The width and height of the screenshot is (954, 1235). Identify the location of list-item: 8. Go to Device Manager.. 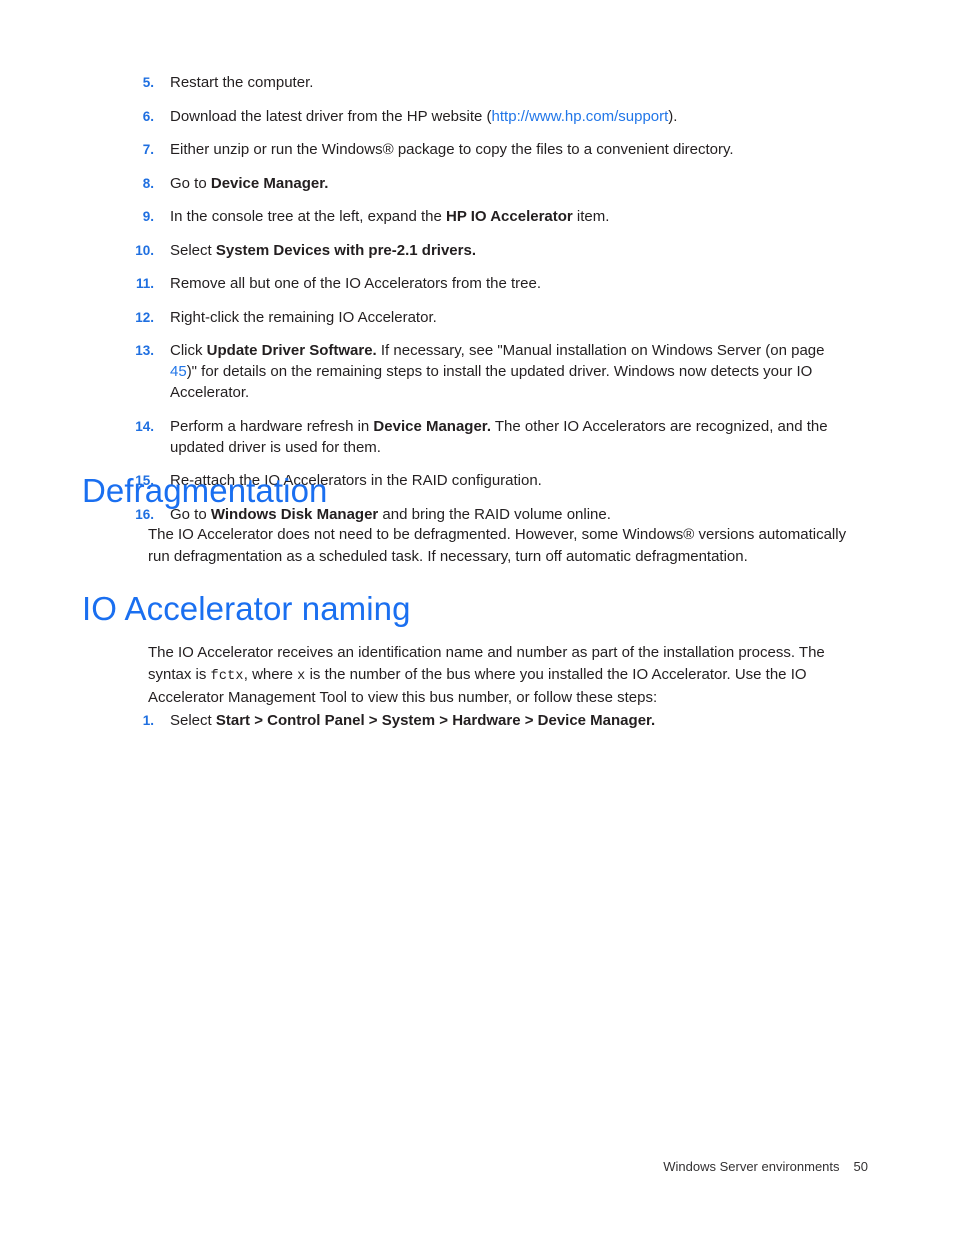
(477, 183).